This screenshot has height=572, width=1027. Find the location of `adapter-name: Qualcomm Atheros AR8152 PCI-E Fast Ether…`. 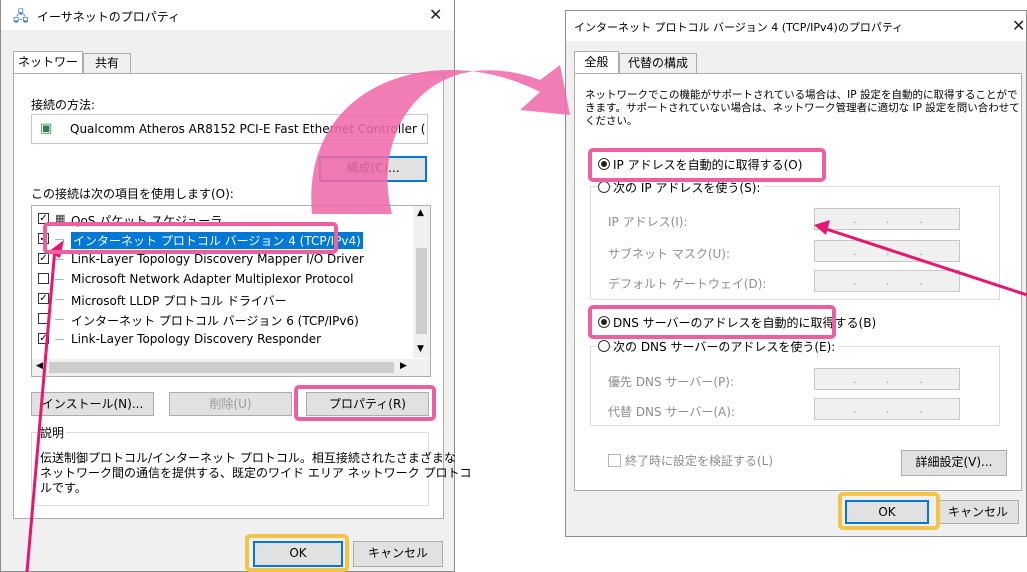

adapter-name: Qualcomm Atheros AR8152 PCI-E Fast Ether… is located at coordinates (247, 129).